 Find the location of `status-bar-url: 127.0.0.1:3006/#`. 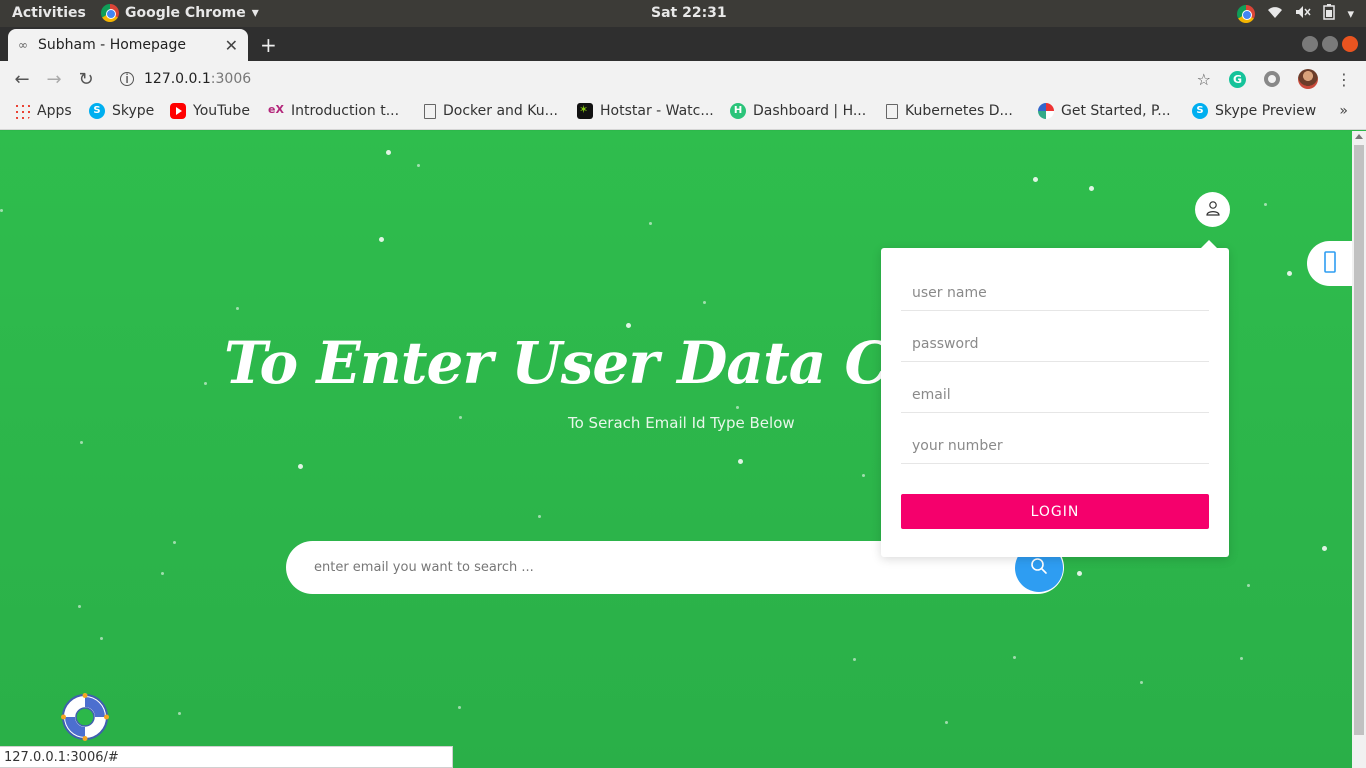

status-bar-url: 127.0.0.1:3006/# is located at coordinates (226, 757).